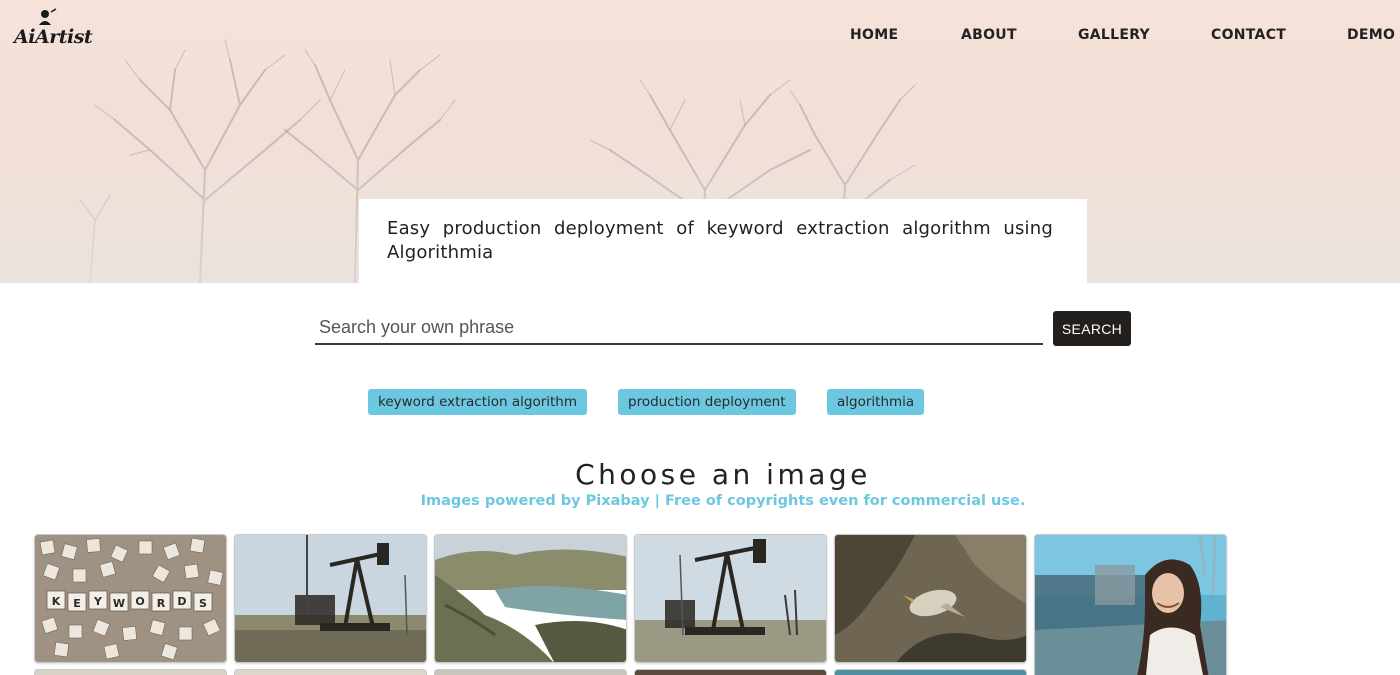 This screenshot has height=675, width=1400. I want to click on svg-text: E, so click(77, 603).